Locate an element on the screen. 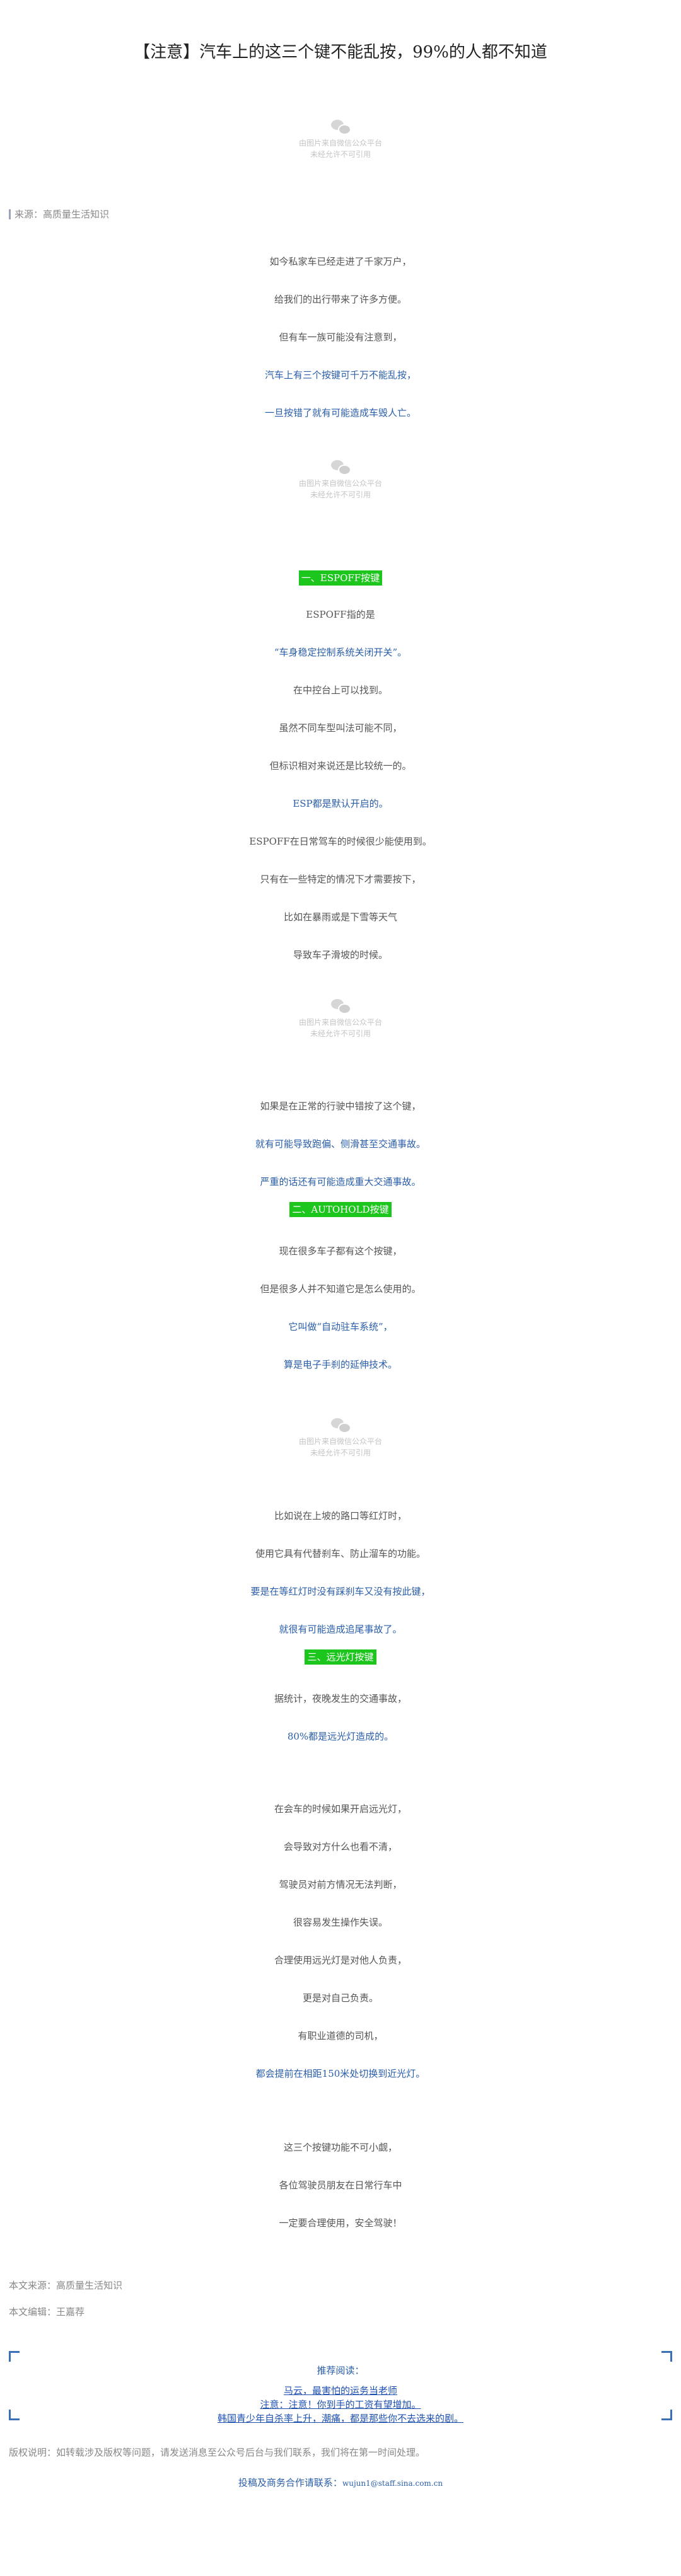 The image size is (681, 2576). paragraph-highlight: 汽车上有三个按键可千万不能乱按， is located at coordinates (340, 375).